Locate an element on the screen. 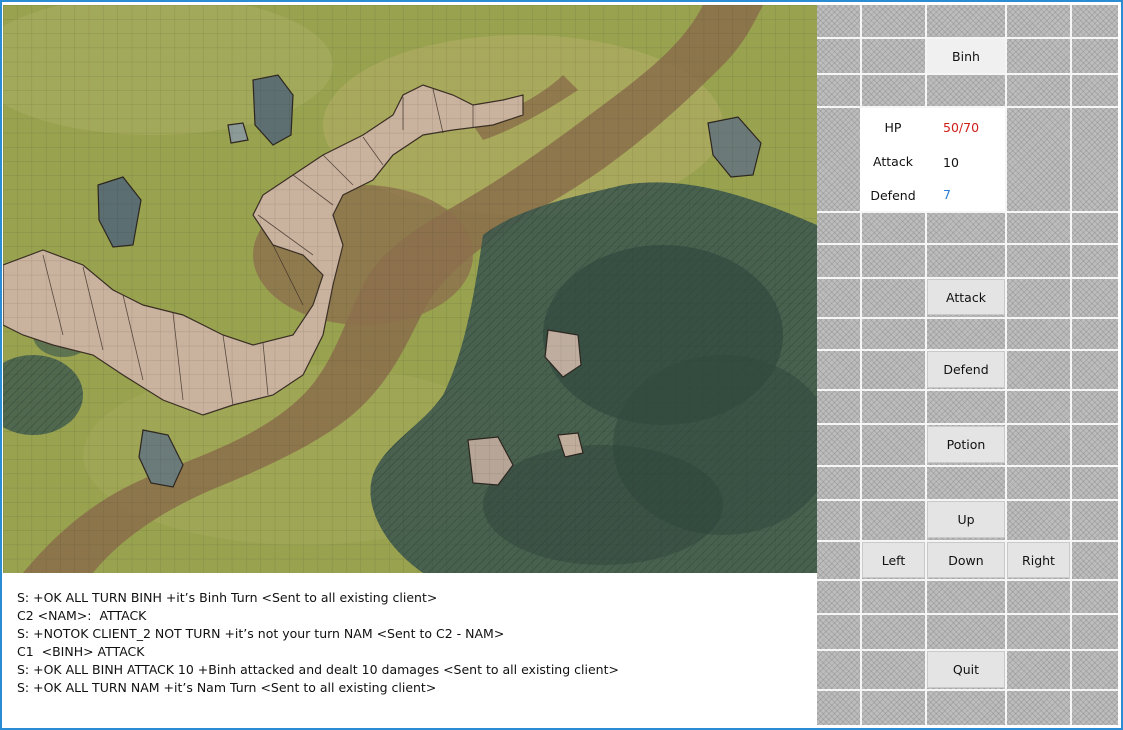 Image resolution: width=1123 pixels, height=730 pixels. quit-button: Quit is located at coordinates (966, 669).